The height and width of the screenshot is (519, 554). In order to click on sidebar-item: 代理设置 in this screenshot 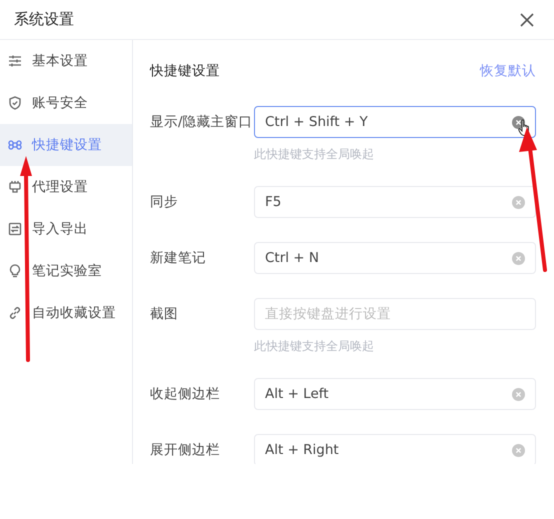, I will do `click(66, 187)`.